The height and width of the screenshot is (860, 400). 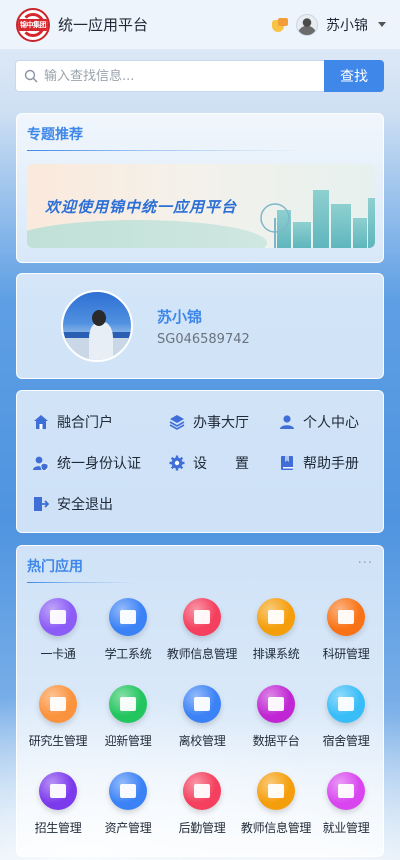 What do you see at coordinates (347, 25) in the screenshot?
I see `user-name: 苏小锦` at bounding box center [347, 25].